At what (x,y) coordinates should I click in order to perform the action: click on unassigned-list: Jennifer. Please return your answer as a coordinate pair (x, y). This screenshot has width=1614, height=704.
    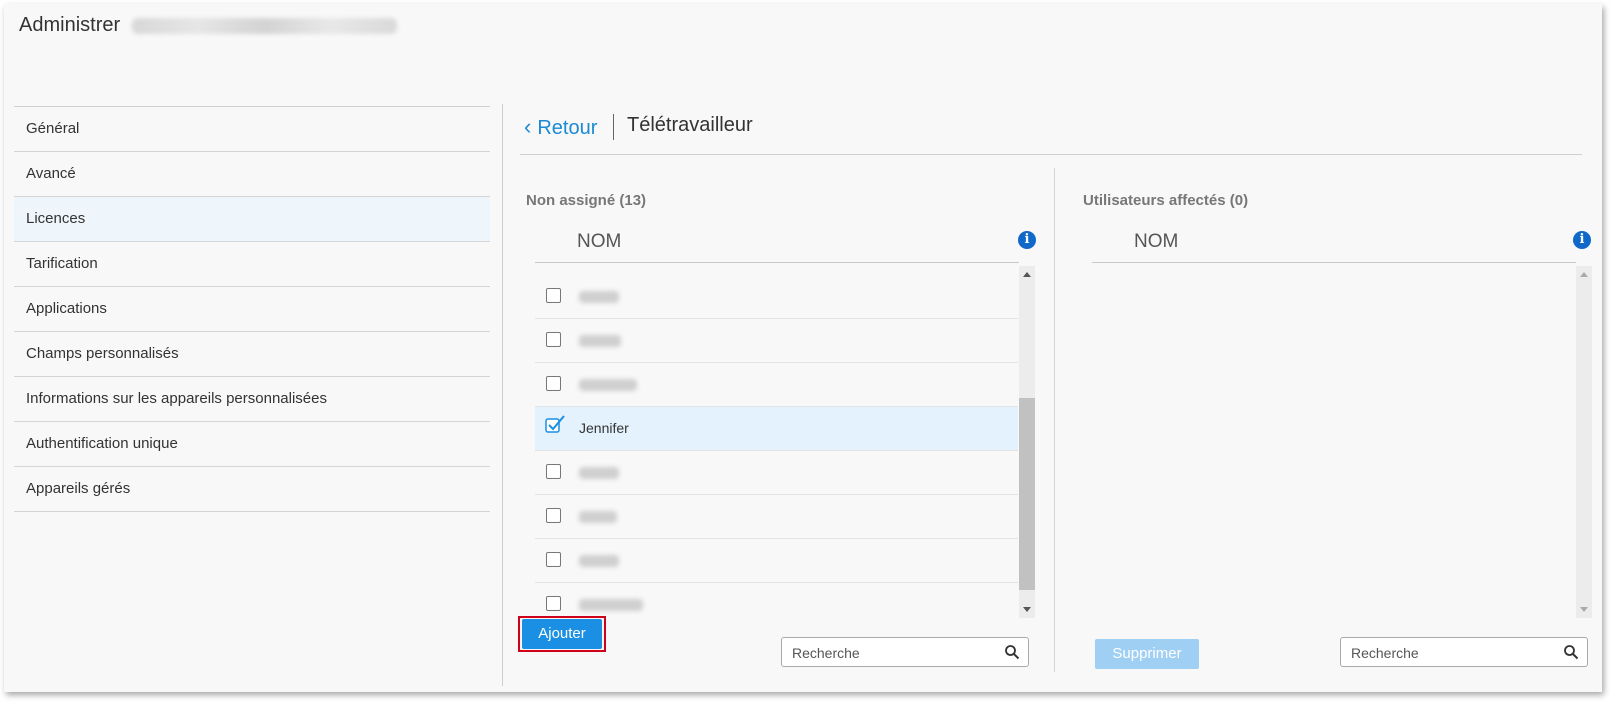
    Looking at the image, I should click on (776, 449).